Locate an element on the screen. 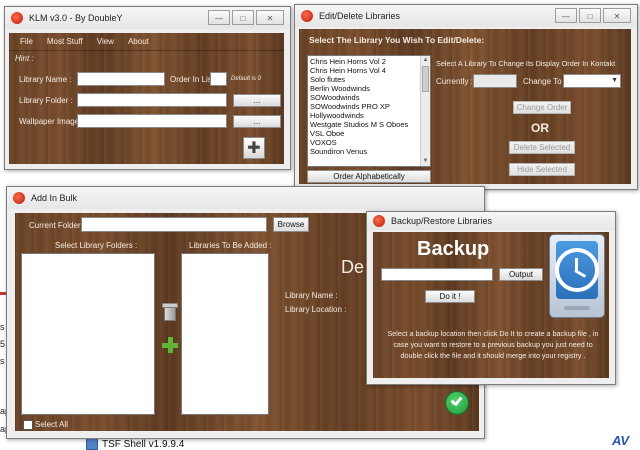  current-folder-label: Current Folder : is located at coordinates (57, 225).